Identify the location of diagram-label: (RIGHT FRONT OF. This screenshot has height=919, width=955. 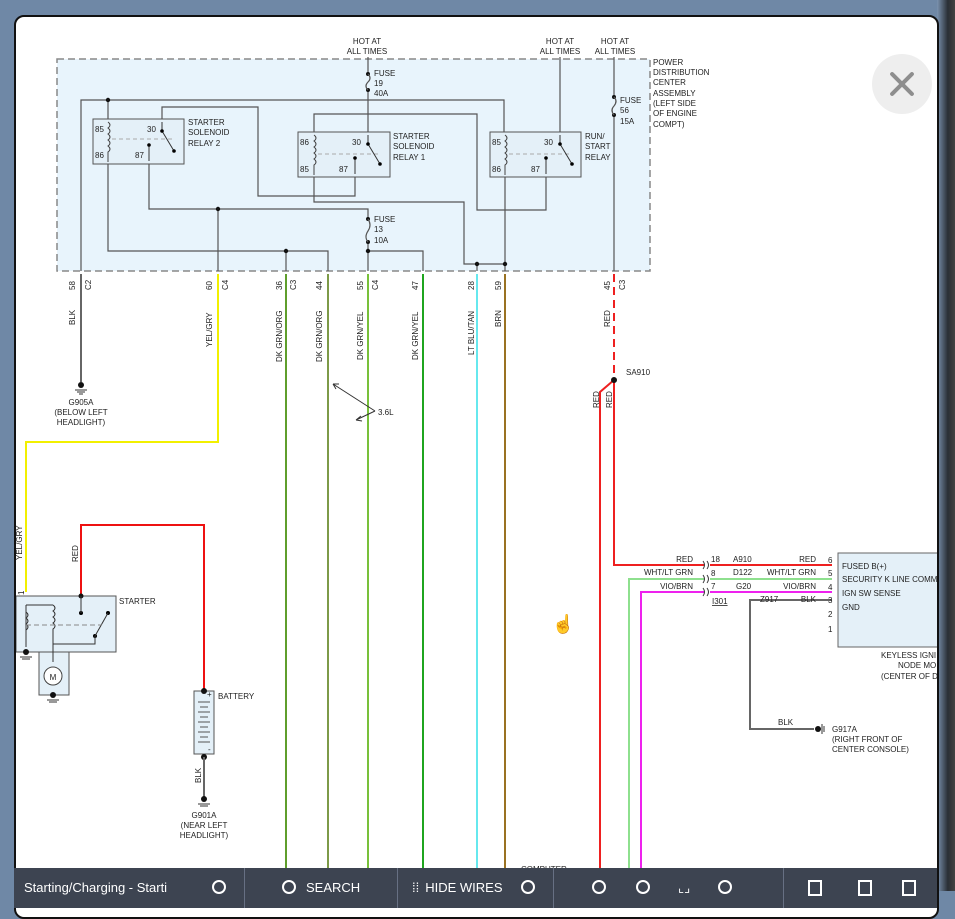
(867, 739).